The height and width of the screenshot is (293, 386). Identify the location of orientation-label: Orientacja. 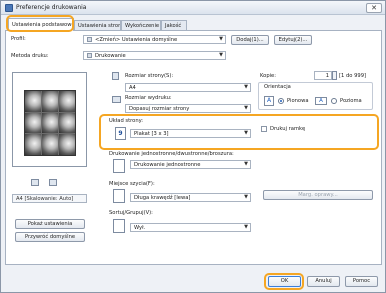
(277, 87).